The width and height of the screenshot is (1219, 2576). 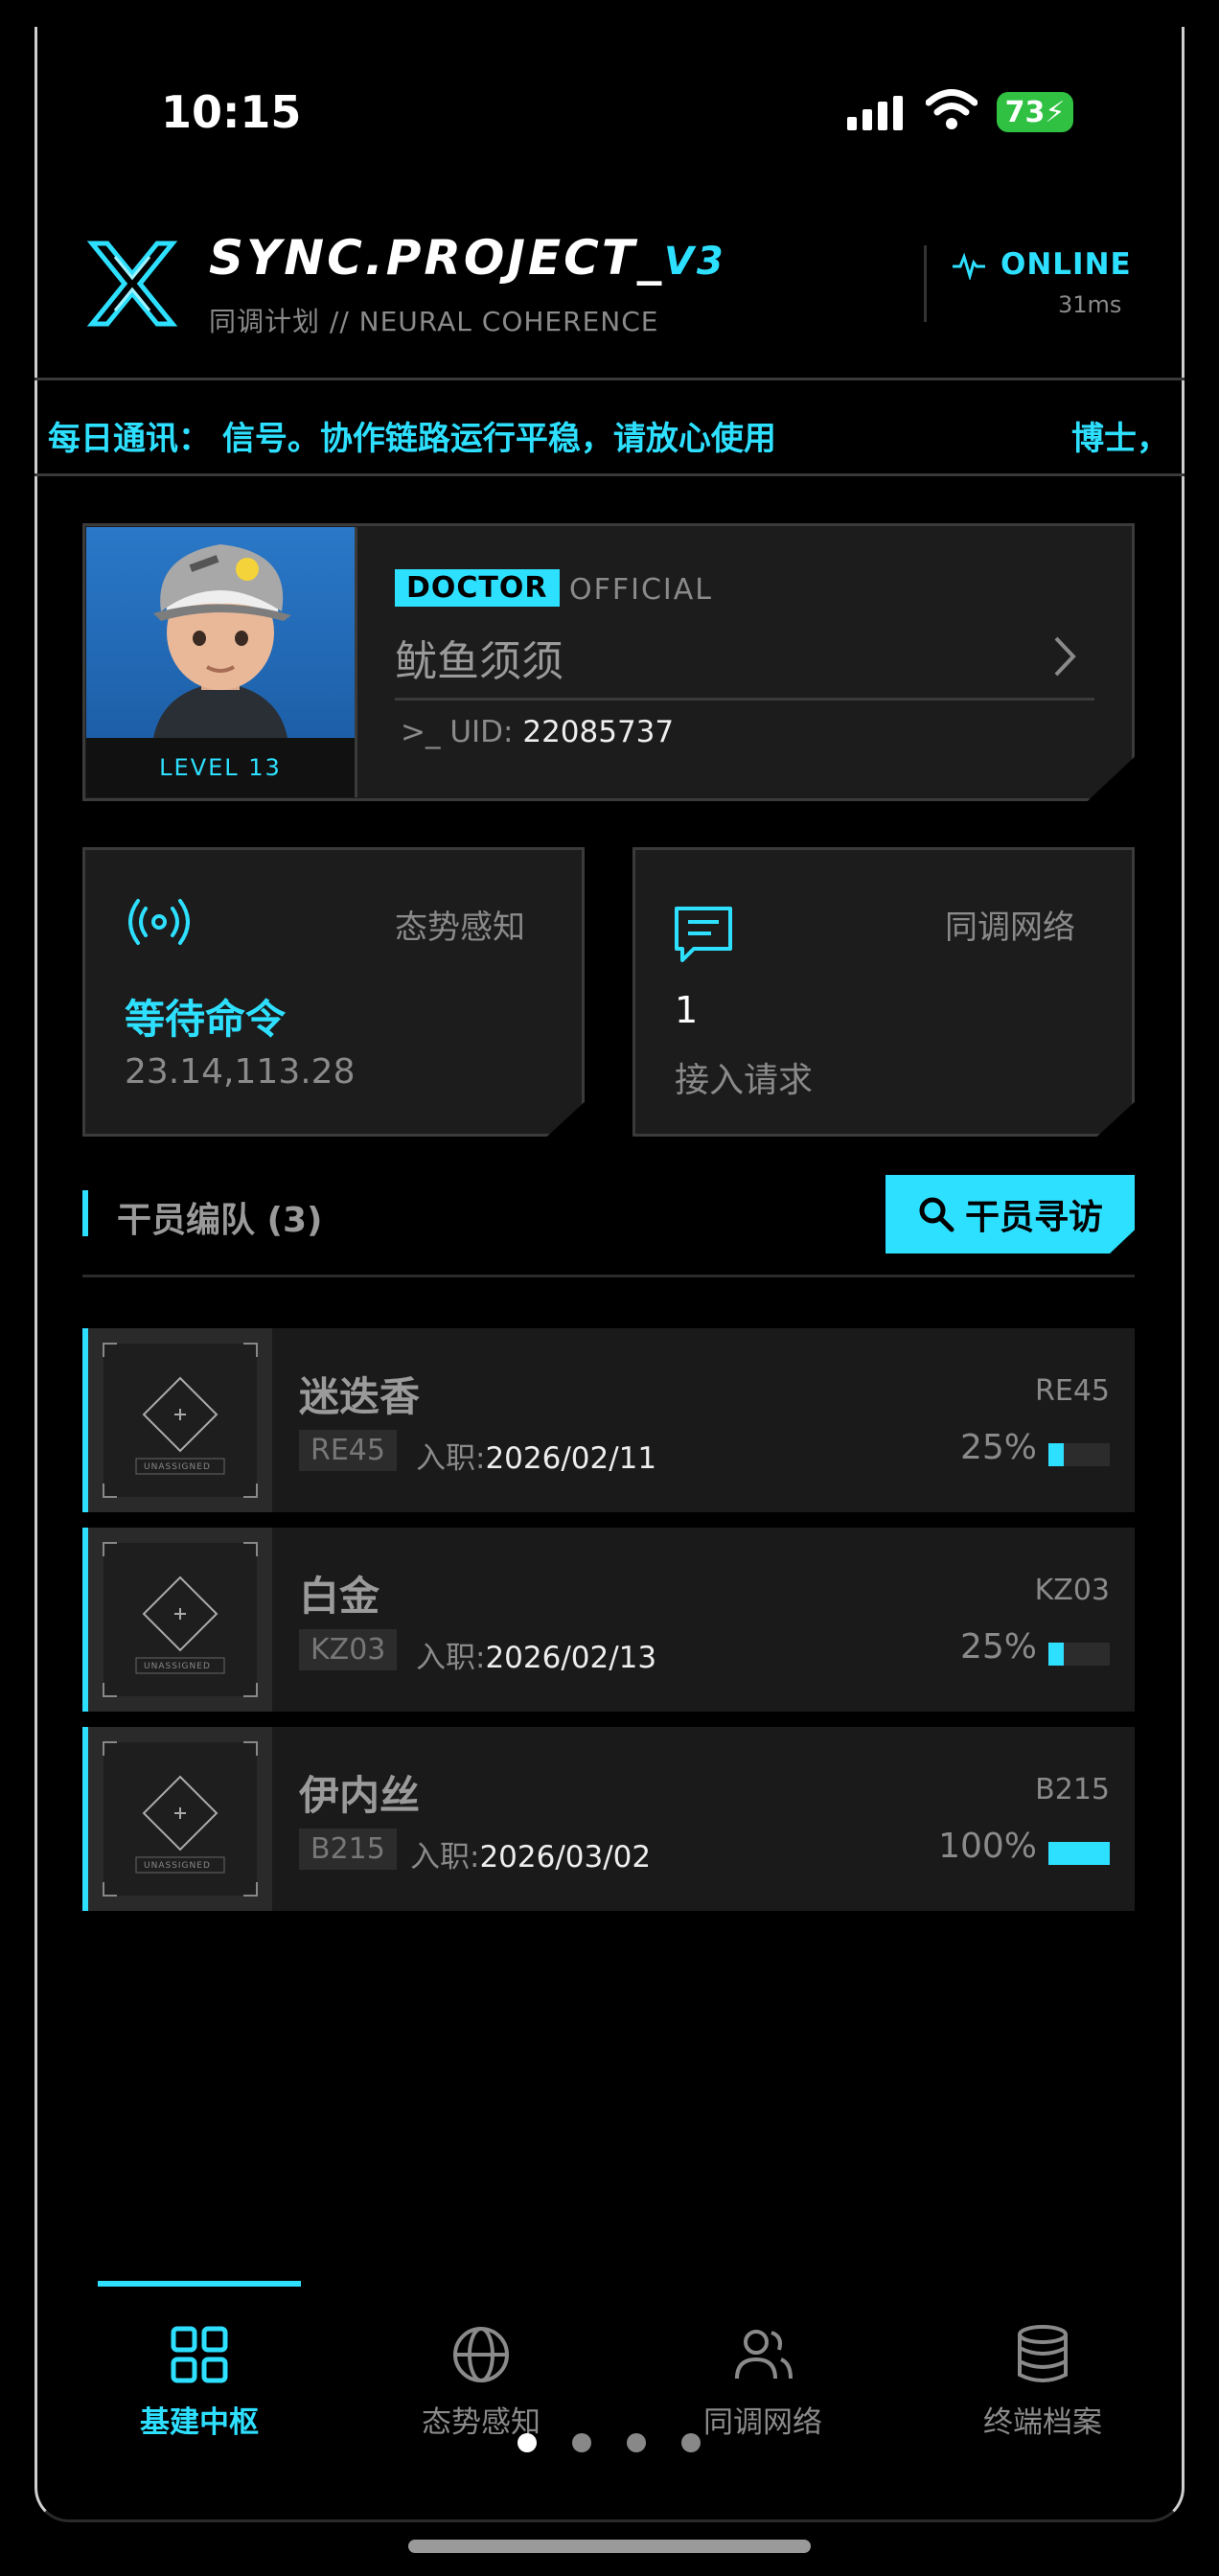 What do you see at coordinates (1043, 2353) in the screenshot?
I see `database-icon` at bounding box center [1043, 2353].